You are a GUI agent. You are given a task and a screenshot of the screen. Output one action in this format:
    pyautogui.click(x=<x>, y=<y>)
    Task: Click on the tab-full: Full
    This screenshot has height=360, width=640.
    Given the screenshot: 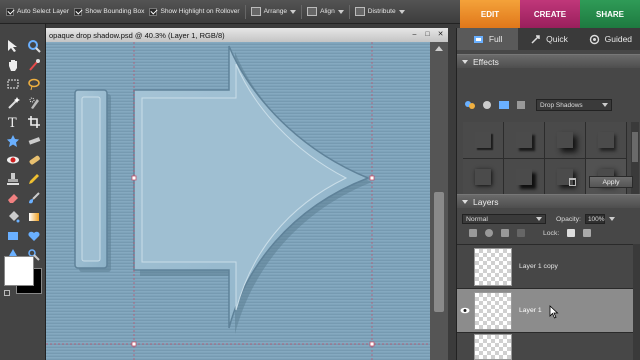 What is the action you would take?
    pyautogui.click(x=488, y=39)
    